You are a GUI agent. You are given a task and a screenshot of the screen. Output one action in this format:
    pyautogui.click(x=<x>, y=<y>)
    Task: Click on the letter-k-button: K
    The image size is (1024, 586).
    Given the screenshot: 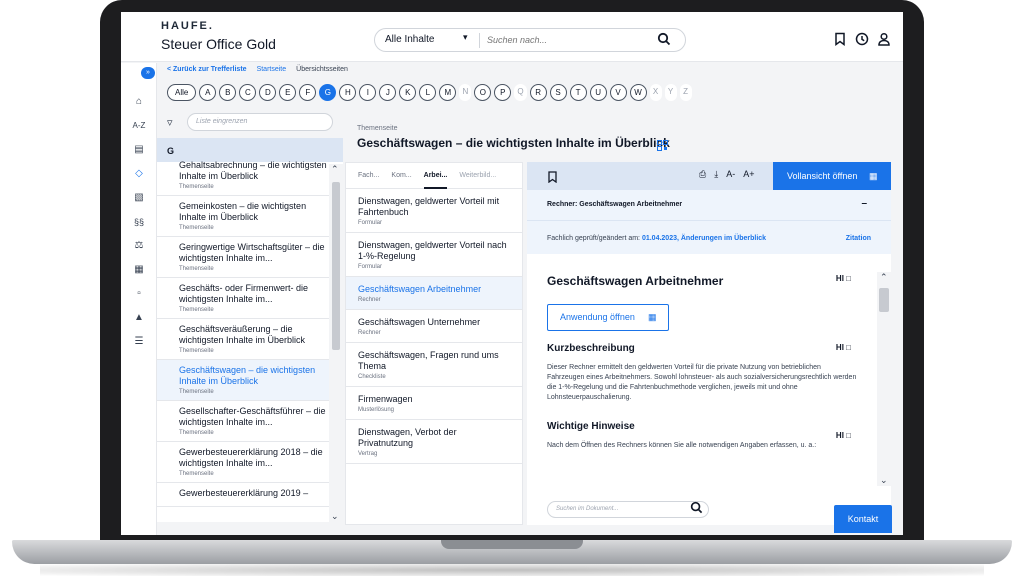 What is the action you would take?
    pyautogui.click(x=408, y=92)
    